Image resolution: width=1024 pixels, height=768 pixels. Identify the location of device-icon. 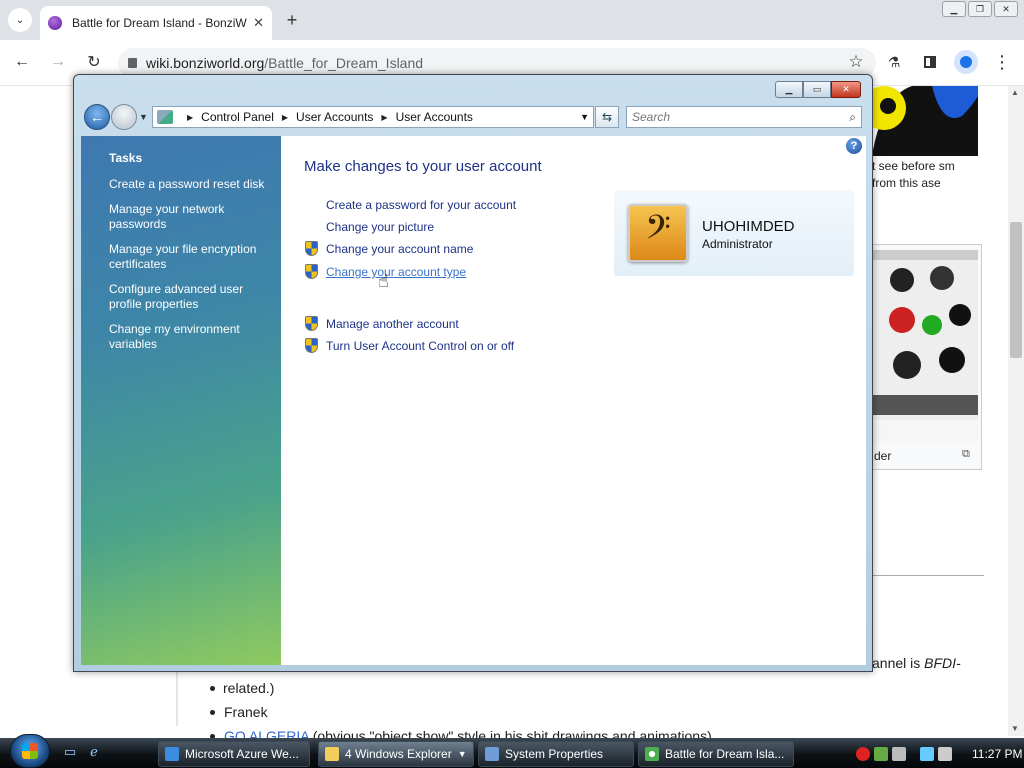
(899, 754).